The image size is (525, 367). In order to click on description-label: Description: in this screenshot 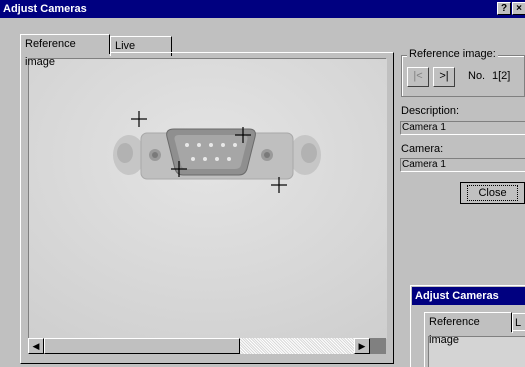, I will do `click(430, 111)`.